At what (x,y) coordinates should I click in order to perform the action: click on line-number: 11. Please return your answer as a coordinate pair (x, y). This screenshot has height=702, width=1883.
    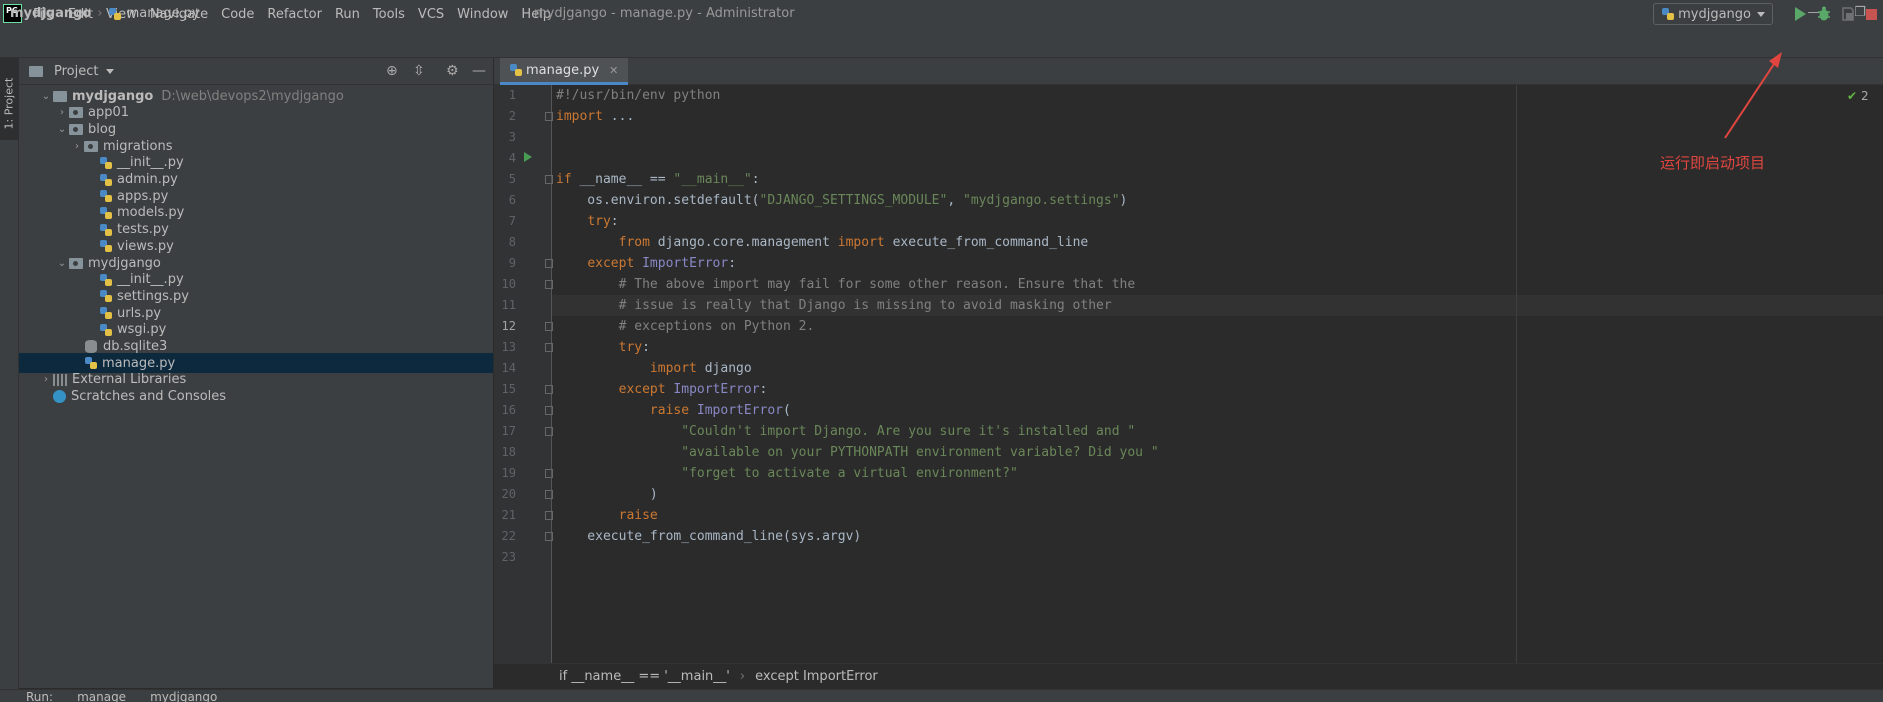
    Looking at the image, I should click on (508, 305).